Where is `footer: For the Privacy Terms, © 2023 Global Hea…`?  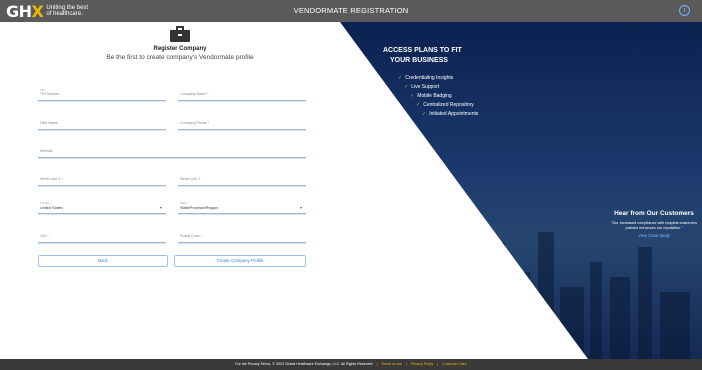
footer: For the Privacy Terms, © 2023 Global Hea… is located at coordinates (351, 364).